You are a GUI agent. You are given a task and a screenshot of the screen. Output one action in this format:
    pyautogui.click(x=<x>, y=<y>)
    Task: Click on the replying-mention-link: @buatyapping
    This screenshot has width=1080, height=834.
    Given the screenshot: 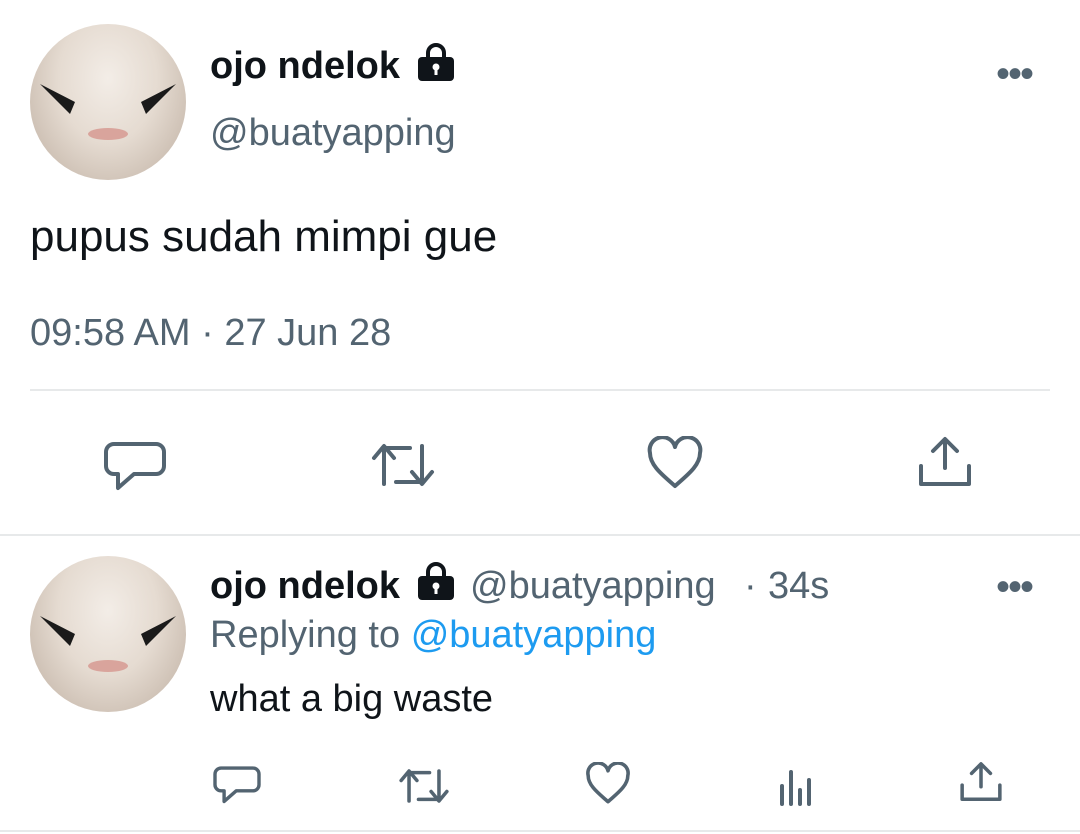 What is the action you would take?
    pyautogui.click(x=534, y=635)
    